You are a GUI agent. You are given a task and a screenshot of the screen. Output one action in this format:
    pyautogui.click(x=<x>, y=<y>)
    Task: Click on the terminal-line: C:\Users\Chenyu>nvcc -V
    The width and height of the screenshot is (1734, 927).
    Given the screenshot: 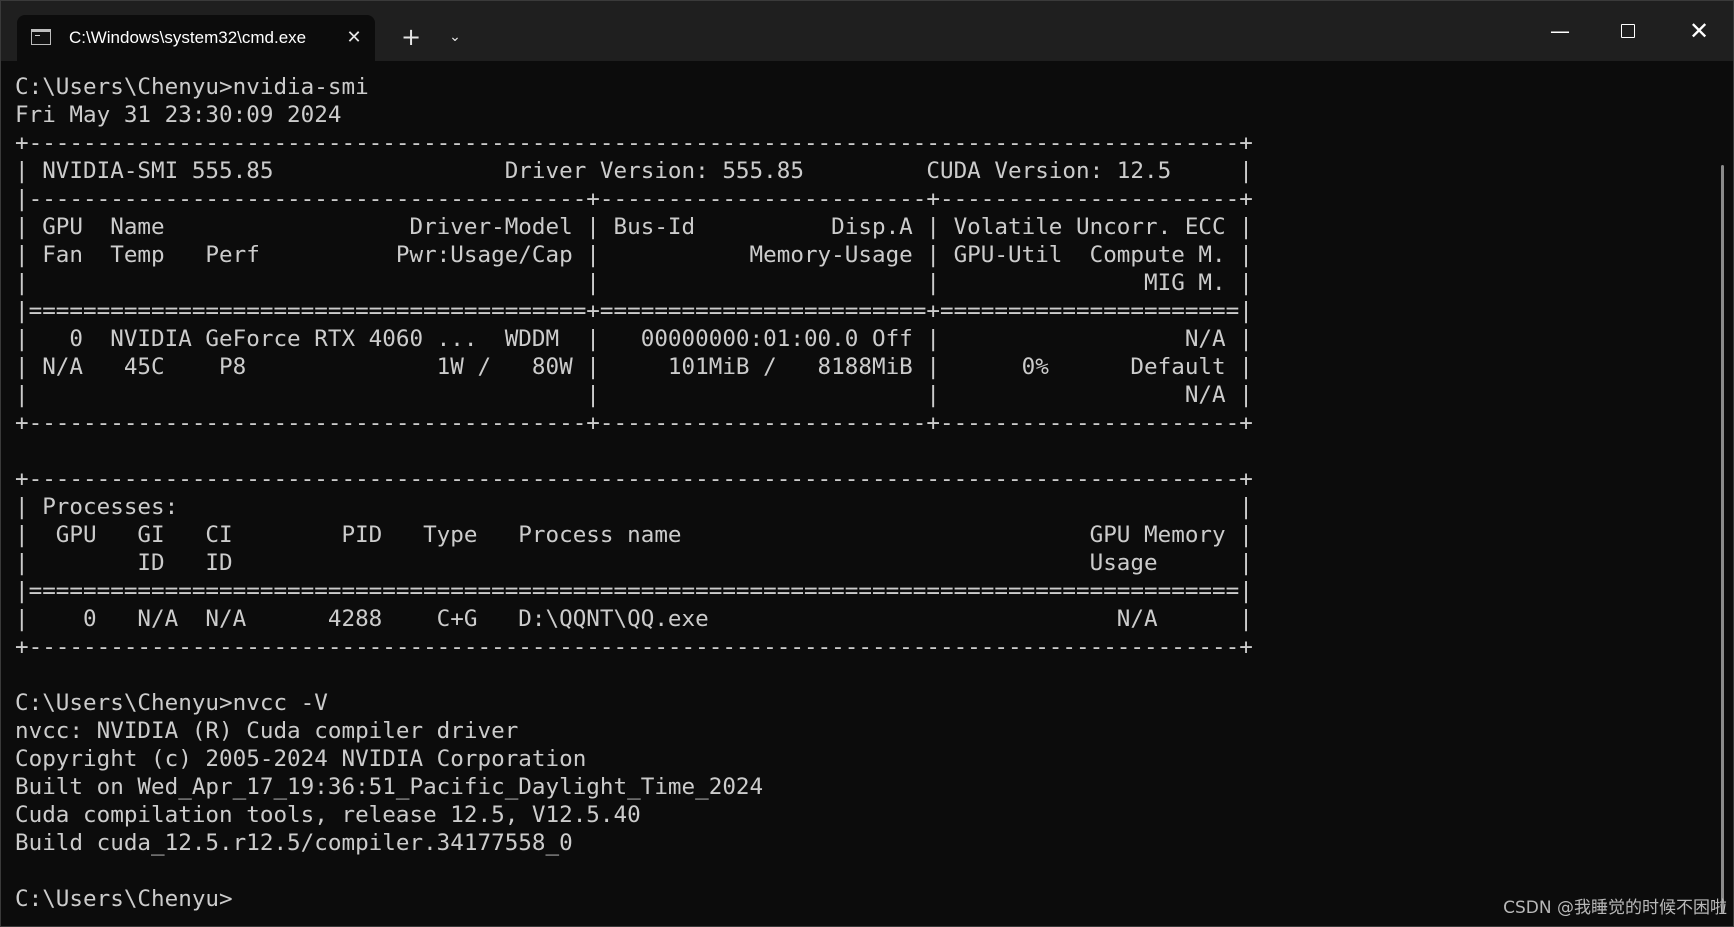 What is the action you would take?
    pyautogui.click(x=171, y=703)
    